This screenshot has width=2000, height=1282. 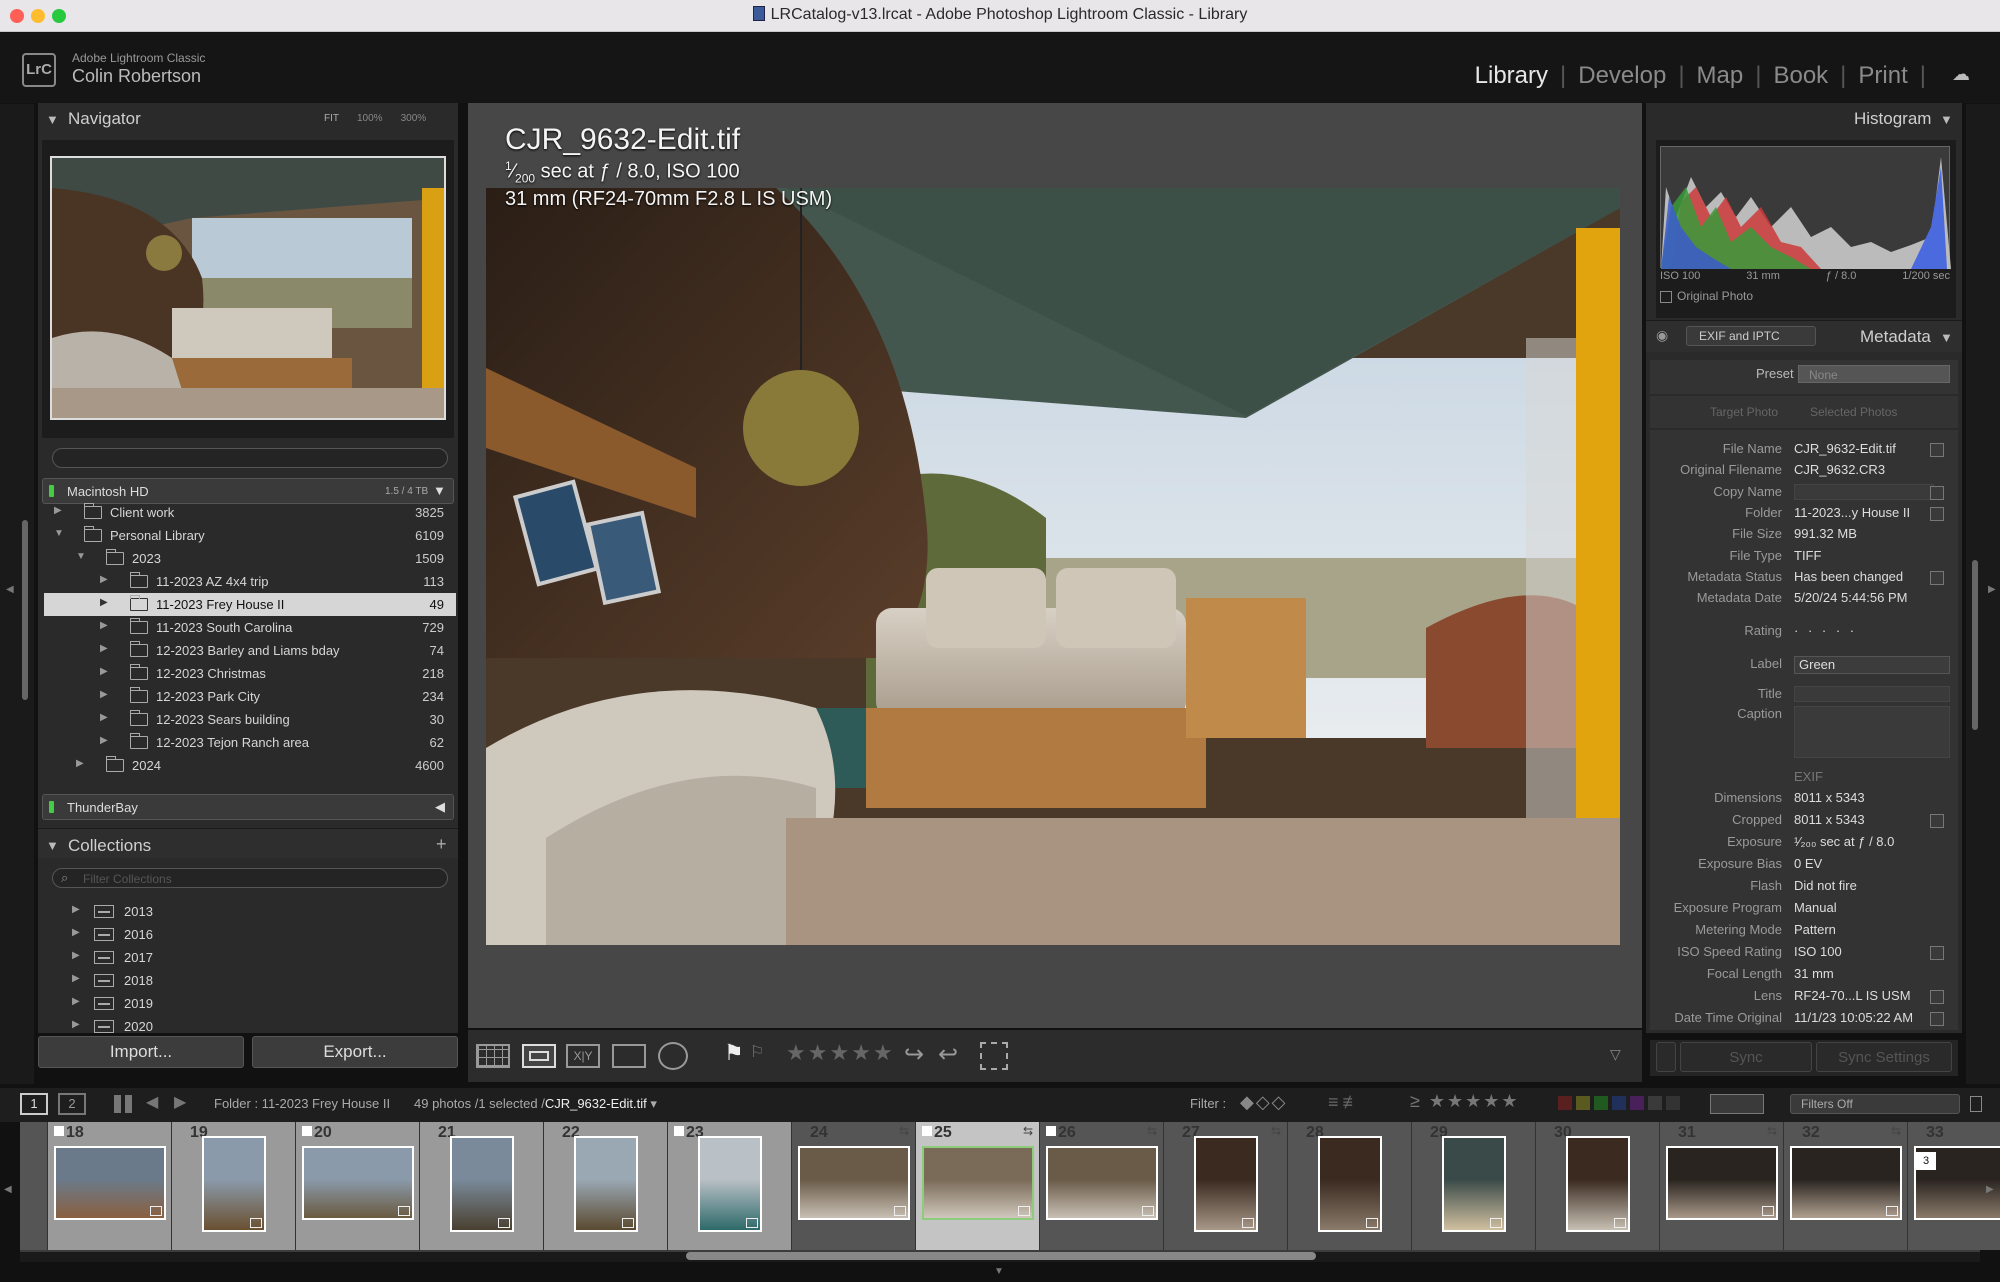 What do you see at coordinates (757, 1052) in the screenshot?
I see `reject-flag-icon: ⚐` at bounding box center [757, 1052].